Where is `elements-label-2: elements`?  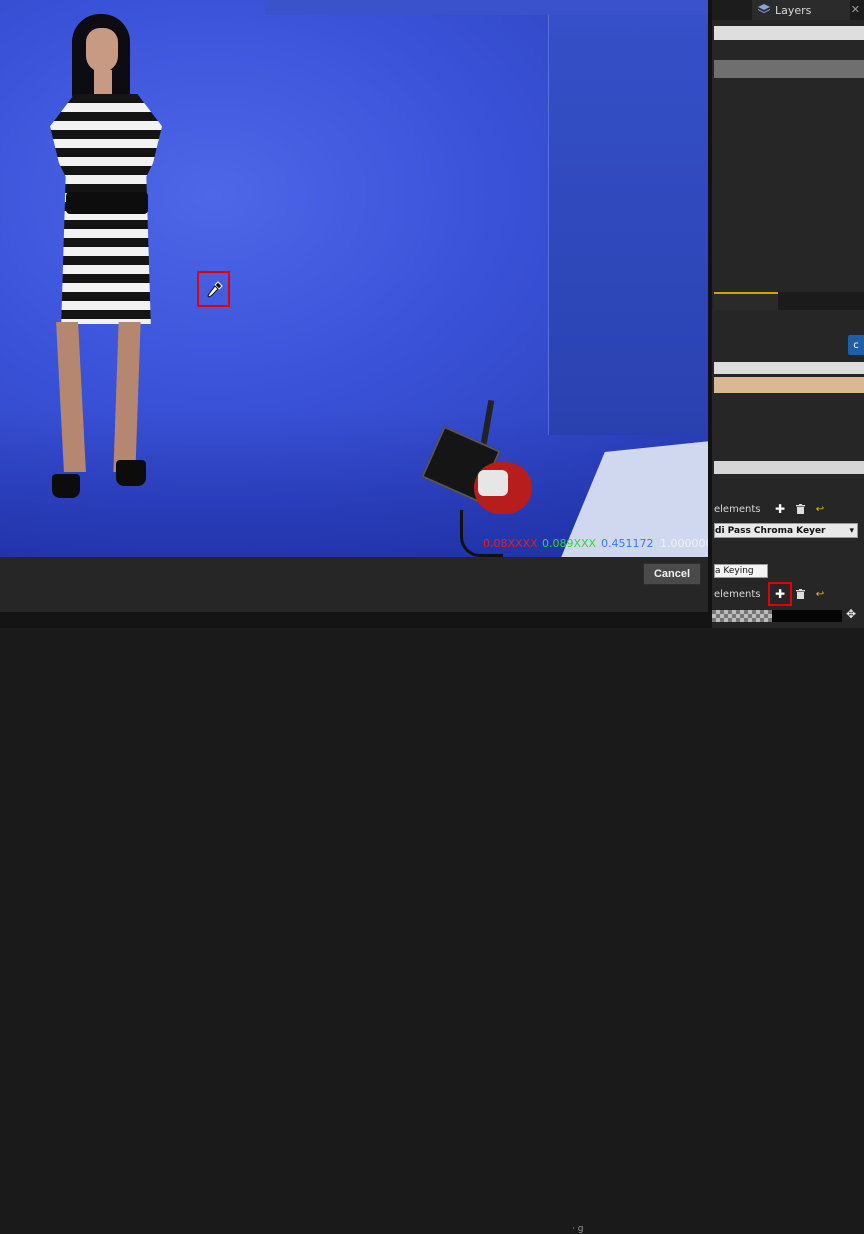 elements-label-2: elements is located at coordinates (737, 594).